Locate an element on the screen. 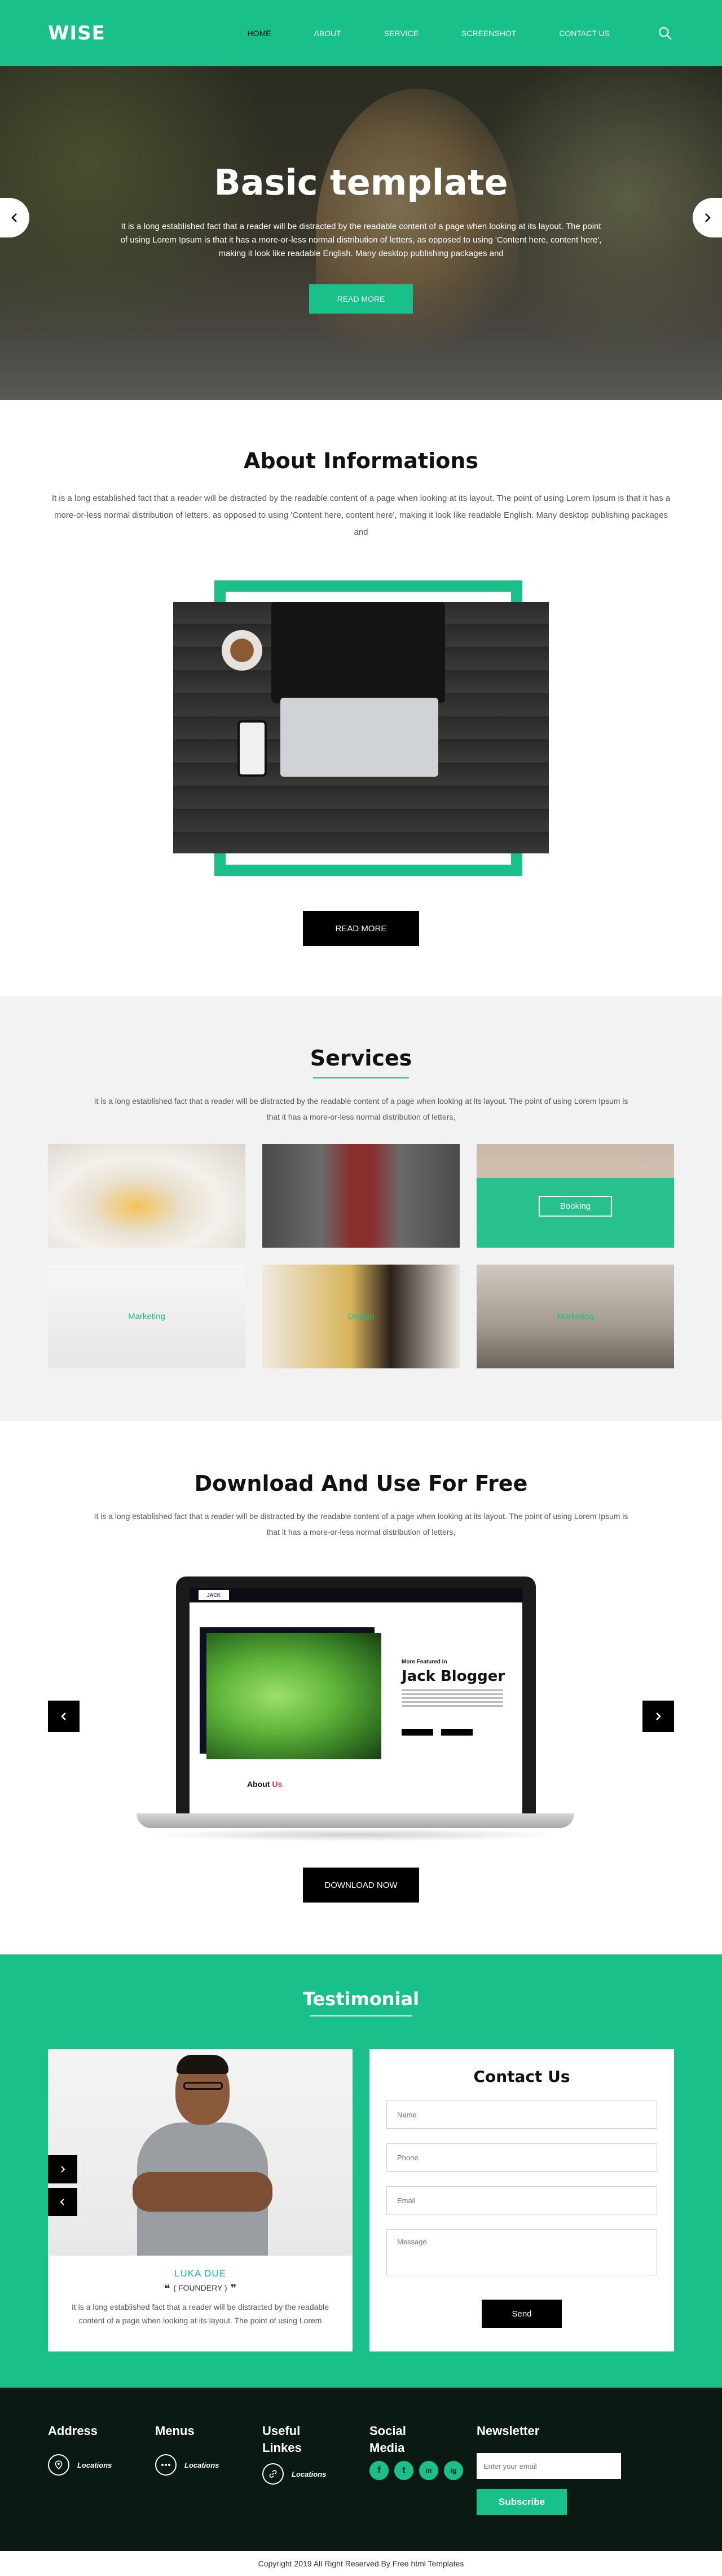 This screenshot has height=2576, width=722. search-button is located at coordinates (665, 33).